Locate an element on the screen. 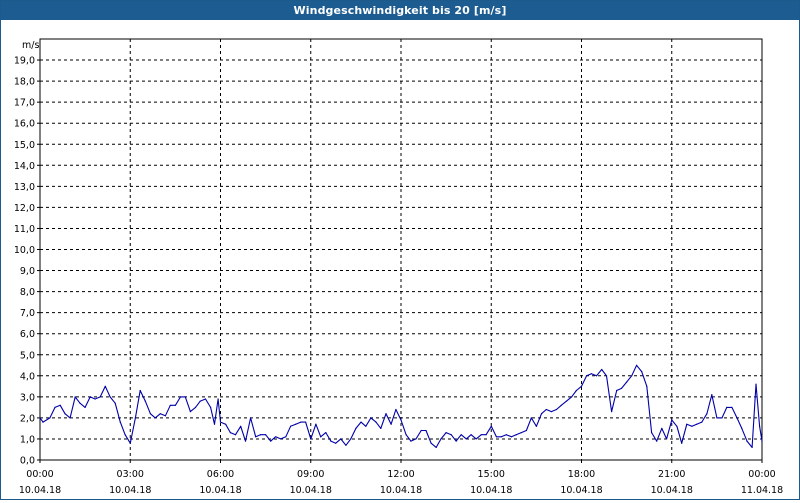 The height and width of the screenshot is (503, 800). x-tick-time-label: 12:00 is located at coordinates (400, 474).